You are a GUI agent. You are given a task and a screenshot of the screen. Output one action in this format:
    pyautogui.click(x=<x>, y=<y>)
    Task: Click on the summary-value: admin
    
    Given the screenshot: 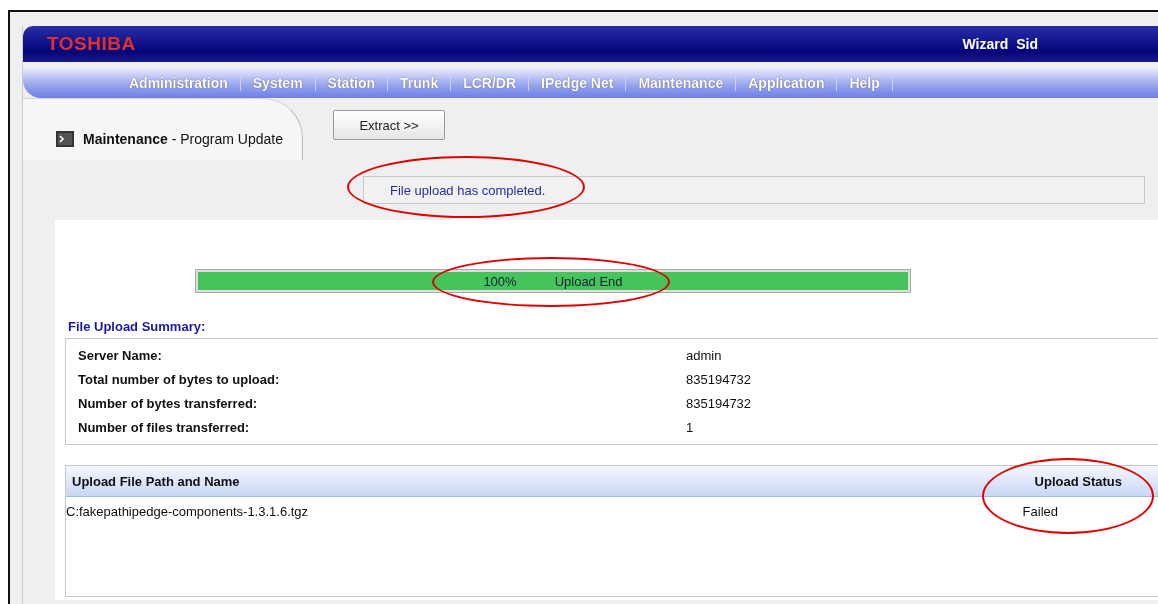 What is the action you would take?
    pyautogui.click(x=704, y=355)
    